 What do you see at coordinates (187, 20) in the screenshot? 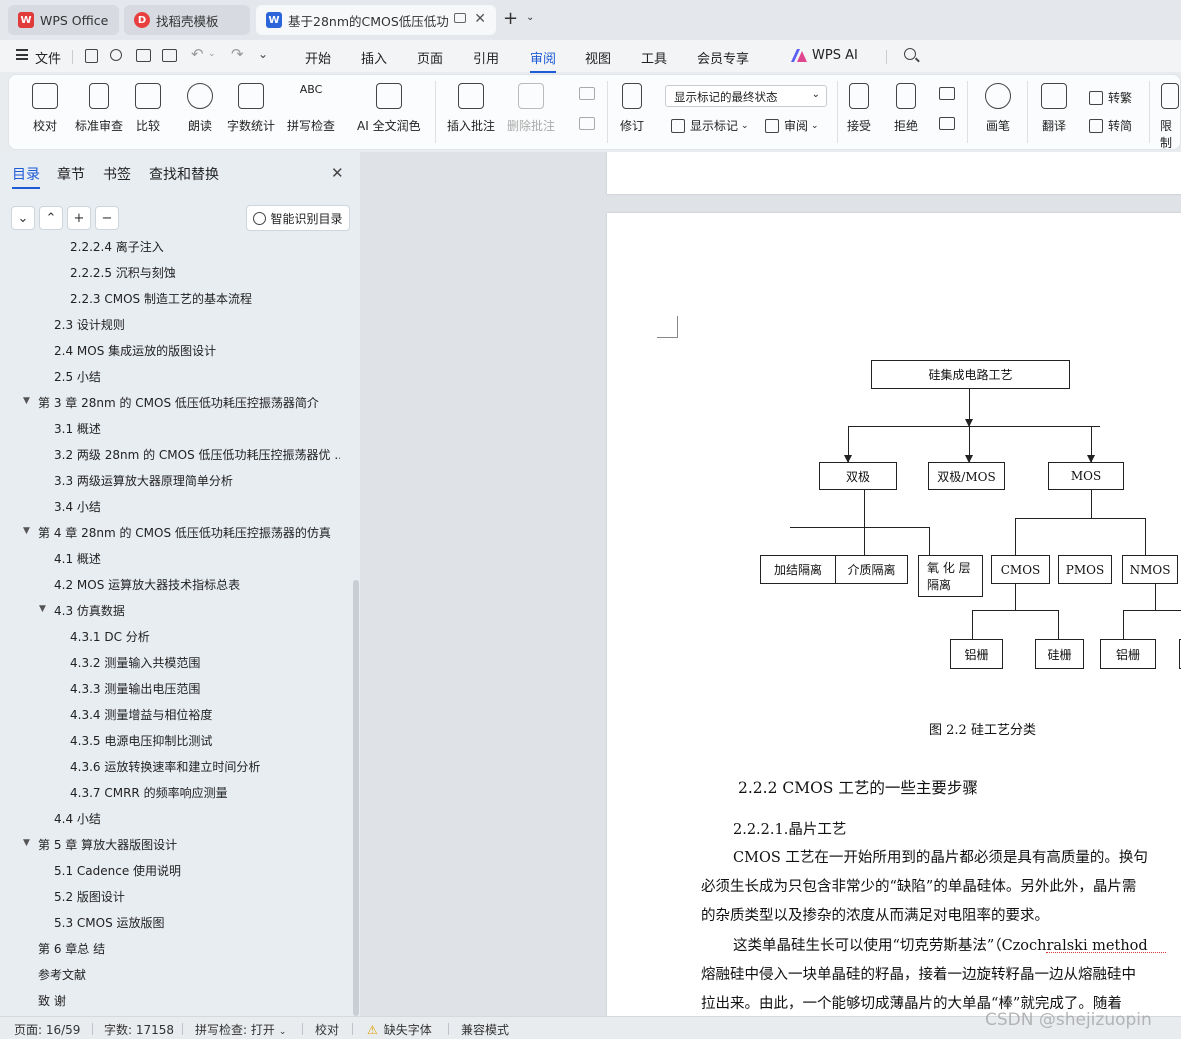
I see `tab-docer: D 找稻壳模板` at bounding box center [187, 20].